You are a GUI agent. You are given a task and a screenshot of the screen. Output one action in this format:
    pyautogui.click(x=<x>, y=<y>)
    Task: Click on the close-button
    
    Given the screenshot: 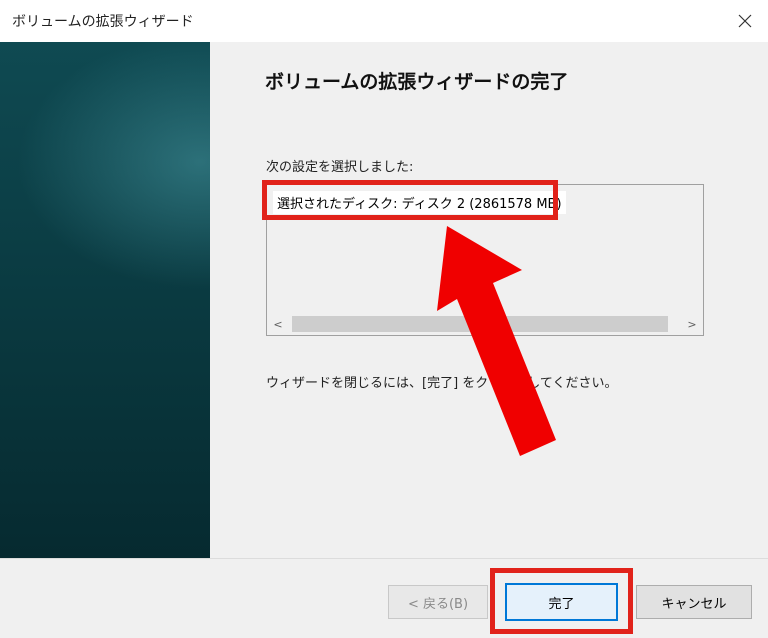 What is the action you would take?
    pyautogui.click(x=745, y=21)
    